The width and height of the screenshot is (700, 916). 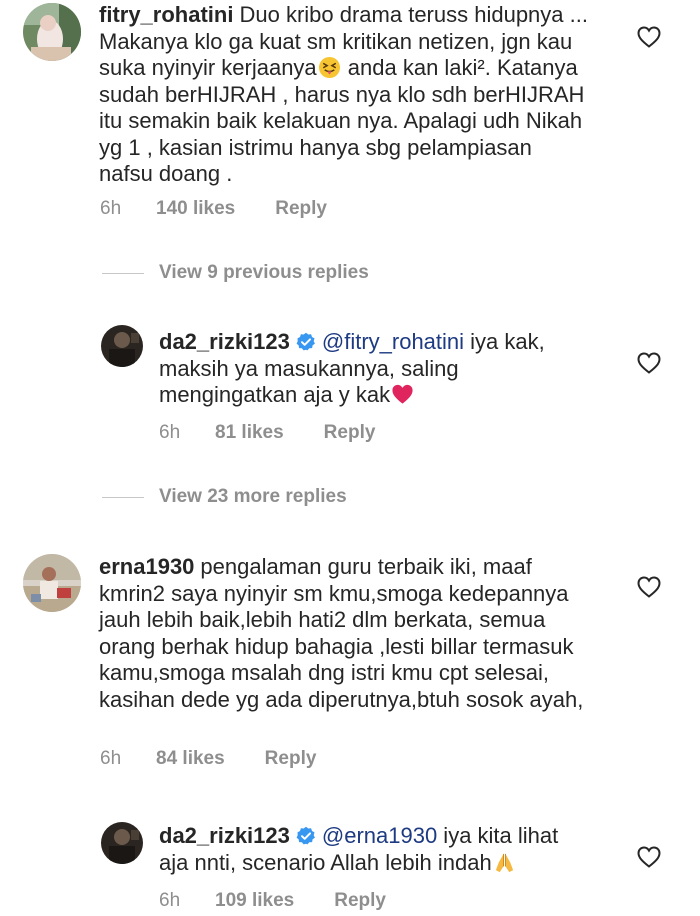 I want to click on comment-likes: 84 likes, so click(x=190, y=759).